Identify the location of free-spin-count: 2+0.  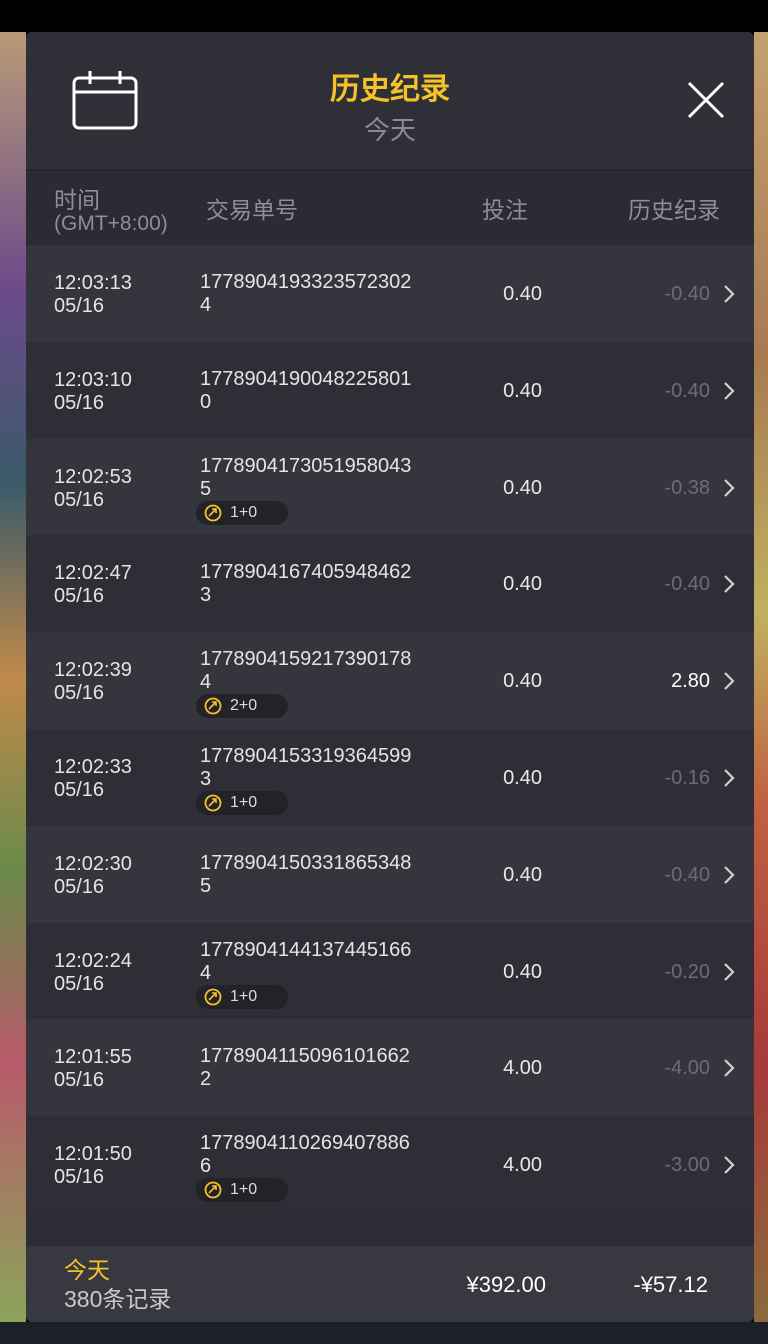
(244, 706).